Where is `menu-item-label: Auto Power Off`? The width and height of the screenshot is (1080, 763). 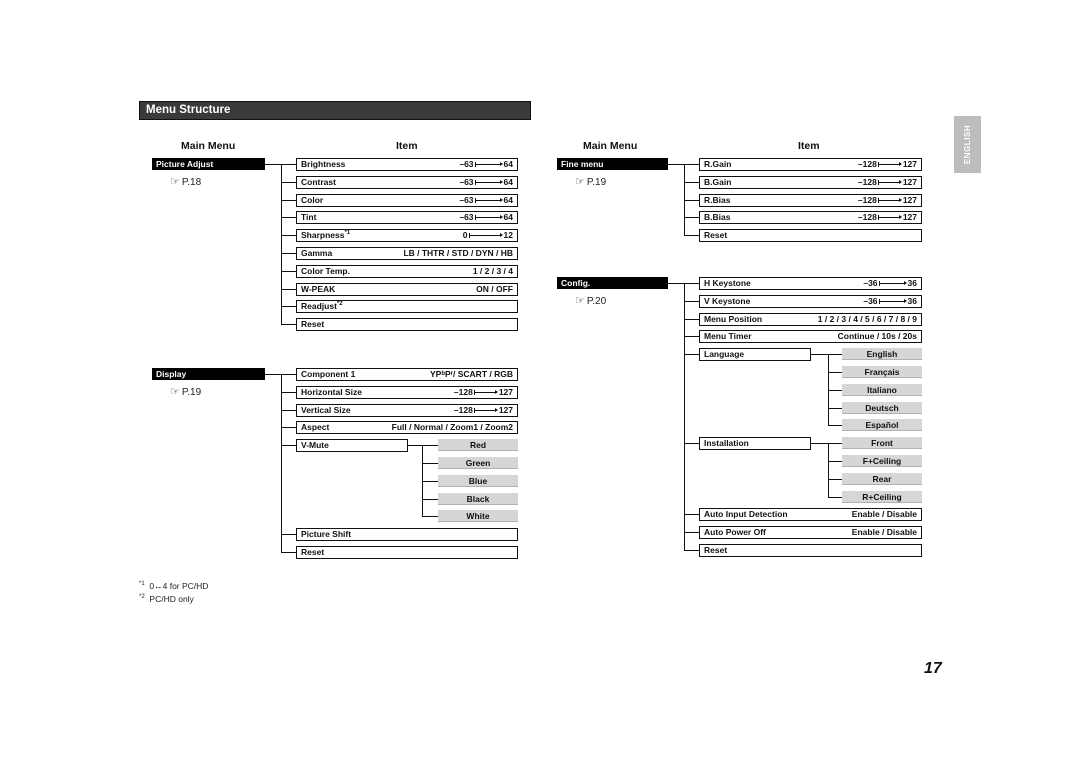
menu-item-label: Auto Power Off is located at coordinates (735, 532).